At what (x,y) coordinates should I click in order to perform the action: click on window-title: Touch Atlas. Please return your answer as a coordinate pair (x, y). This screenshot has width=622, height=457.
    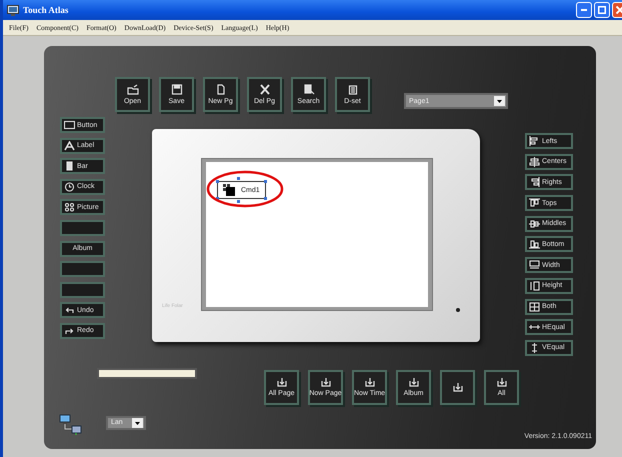
    Looking at the image, I should click on (45, 10).